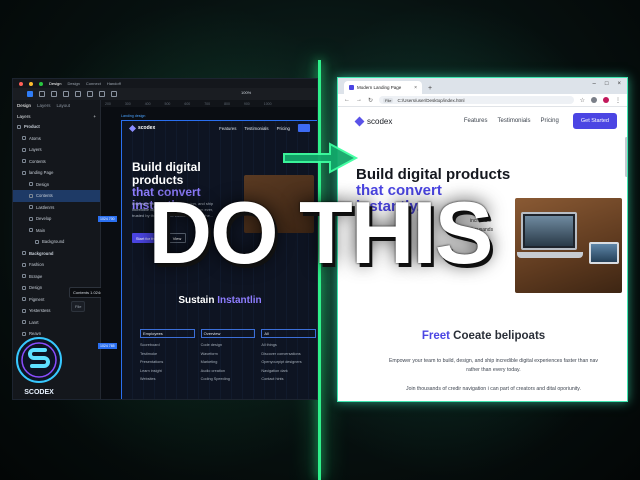  I want to click on table-row: Contact hints, so click(272, 379).